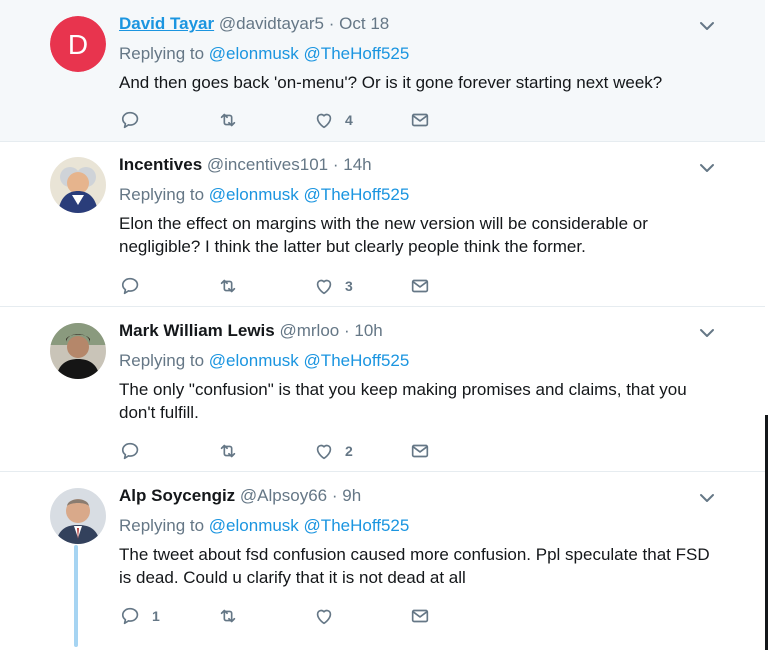 This screenshot has width=768, height=650. I want to click on like-button, so click(329, 616).